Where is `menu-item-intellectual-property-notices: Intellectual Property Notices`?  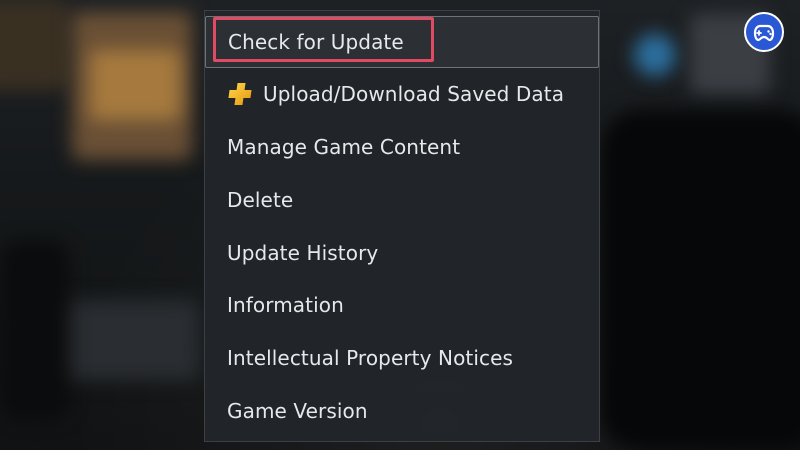 menu-item-intellectual-property-notices: Intellectual Property Notices is located at coordinates (402, 358).